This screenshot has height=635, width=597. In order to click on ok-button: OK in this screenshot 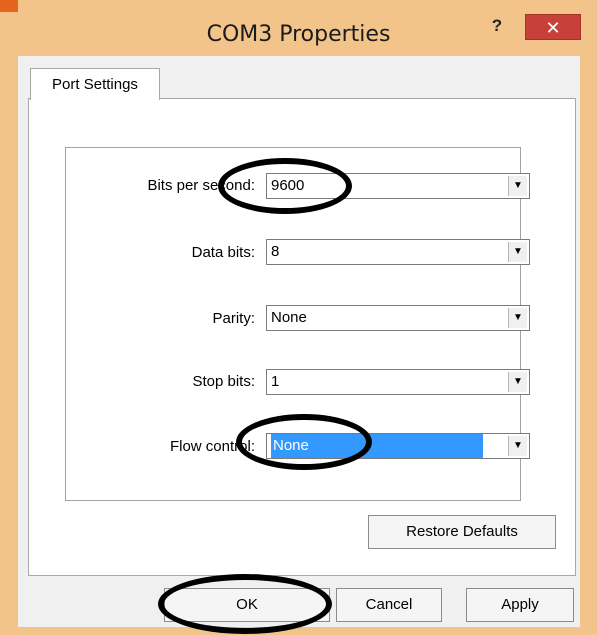, I will do `click(247, 605)`.